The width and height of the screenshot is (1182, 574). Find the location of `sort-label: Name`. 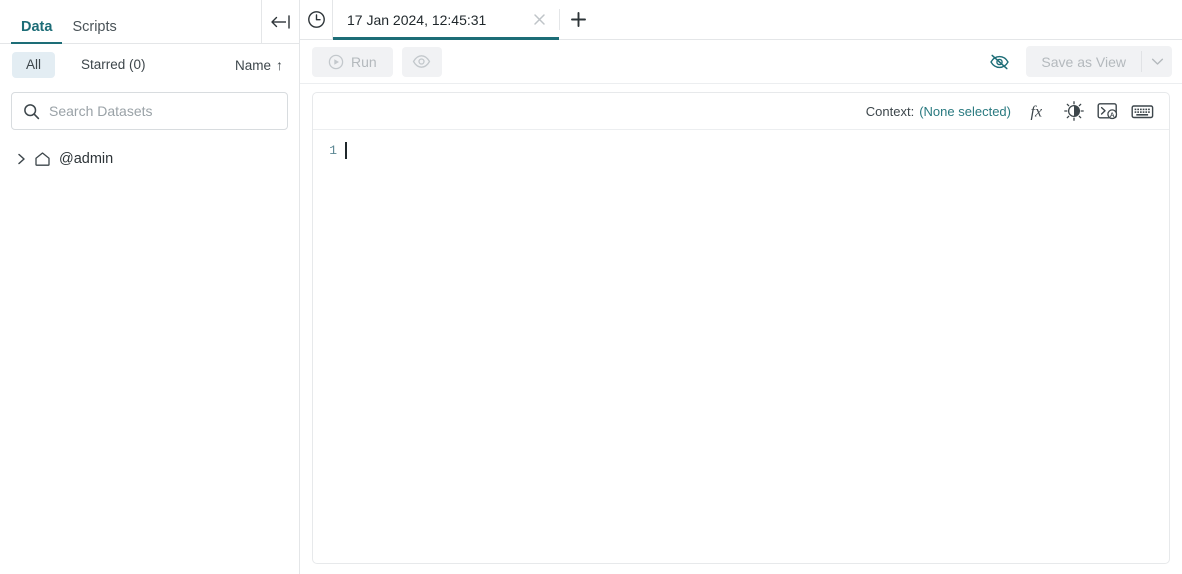

sort-label: Name is located at coordinates (252, 65).